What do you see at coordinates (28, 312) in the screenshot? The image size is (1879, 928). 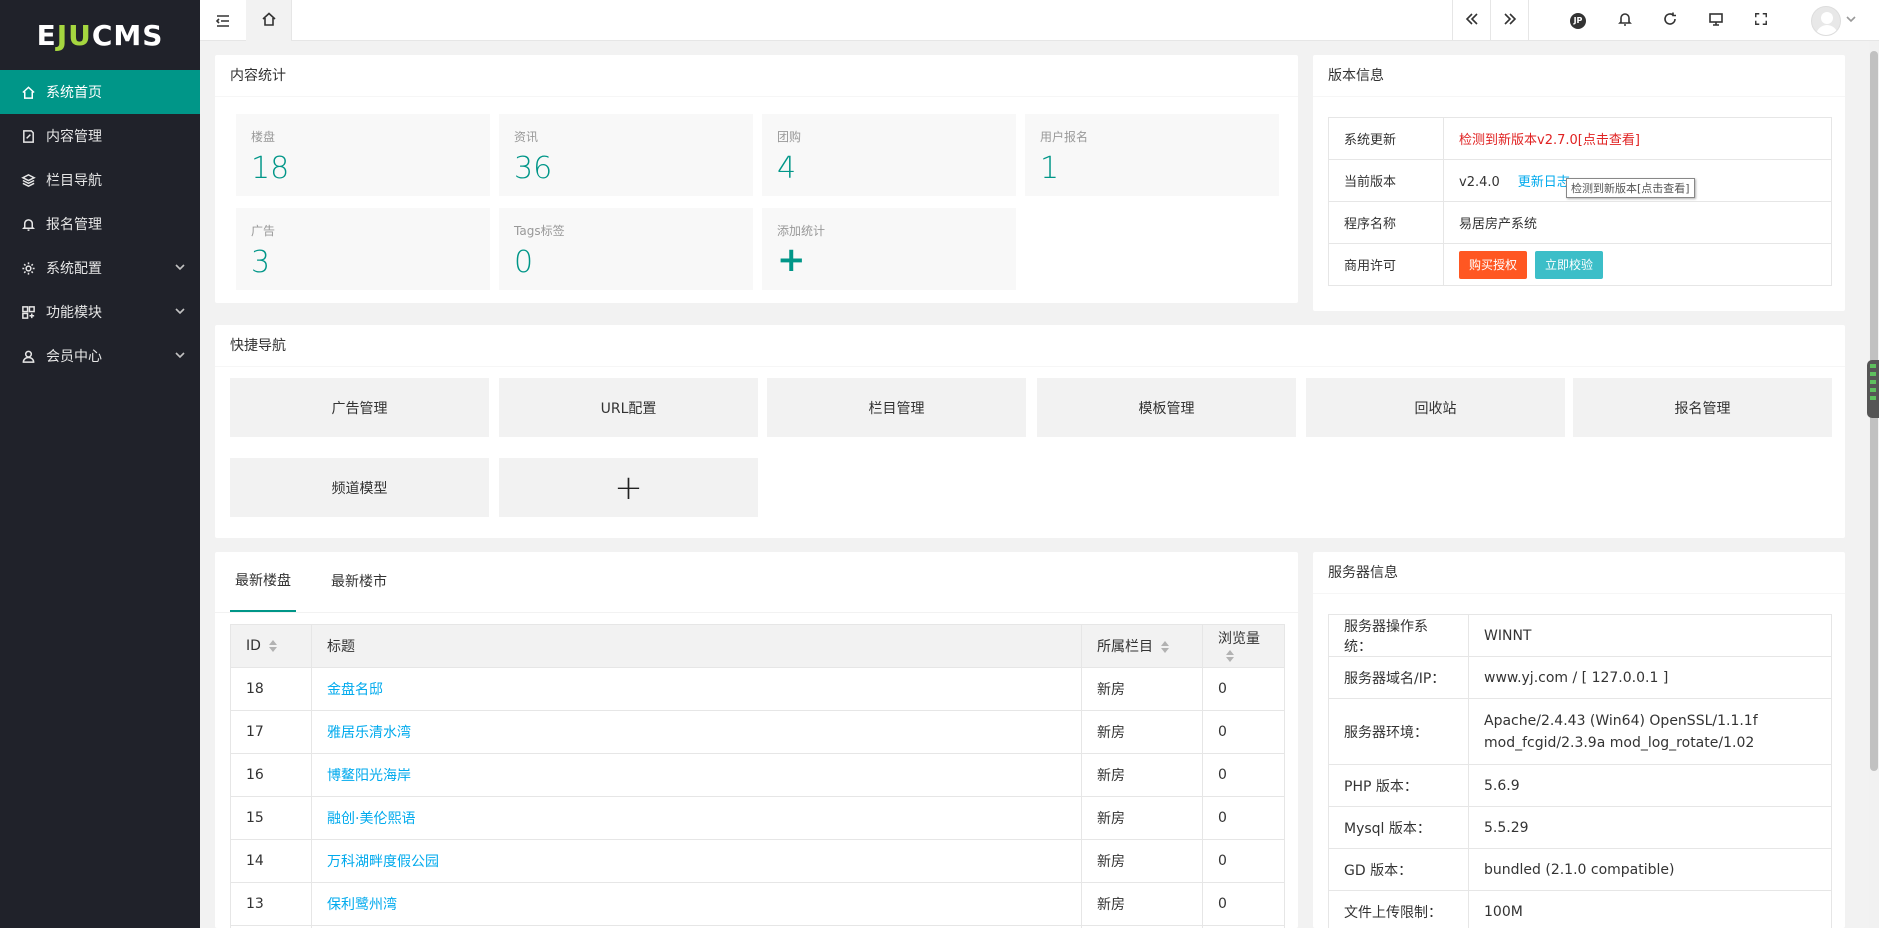 I see `apps-icon` at bounding box center [28, 312].